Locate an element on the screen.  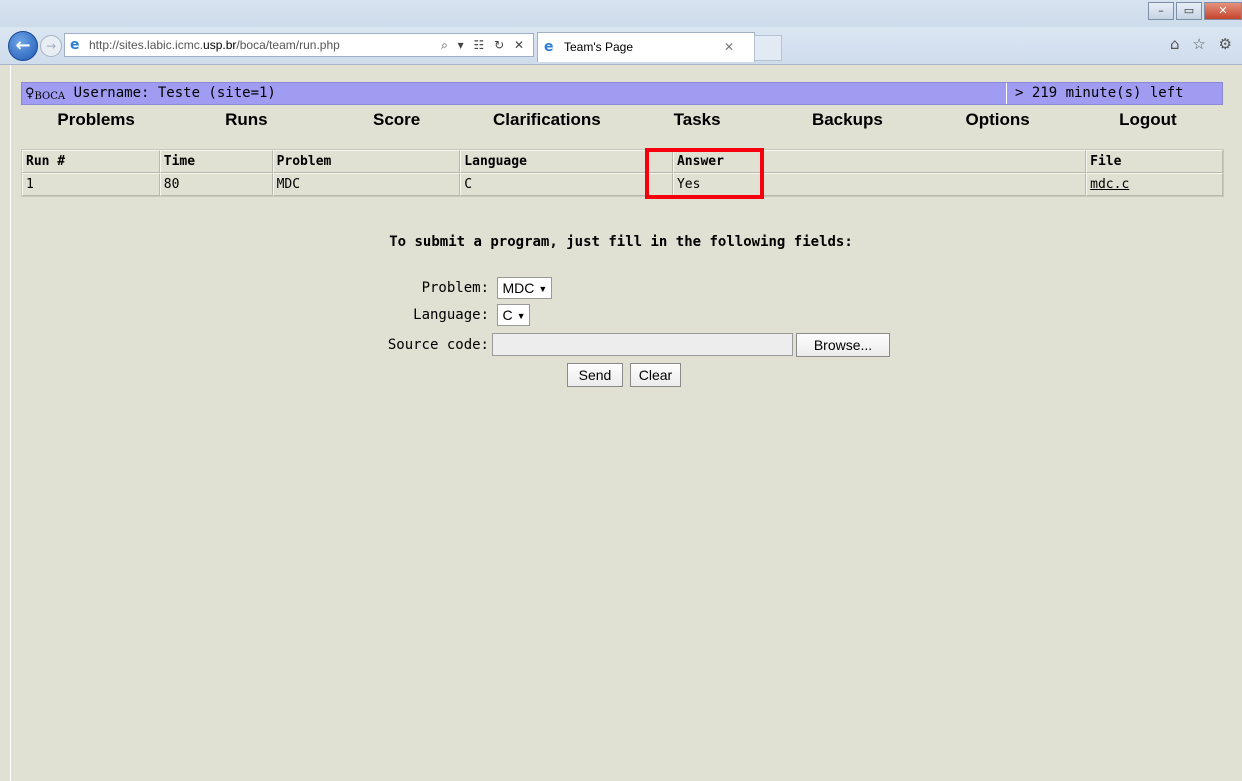
problem-row: Problem: MDC ▼ is located at coordinates (479, 288).